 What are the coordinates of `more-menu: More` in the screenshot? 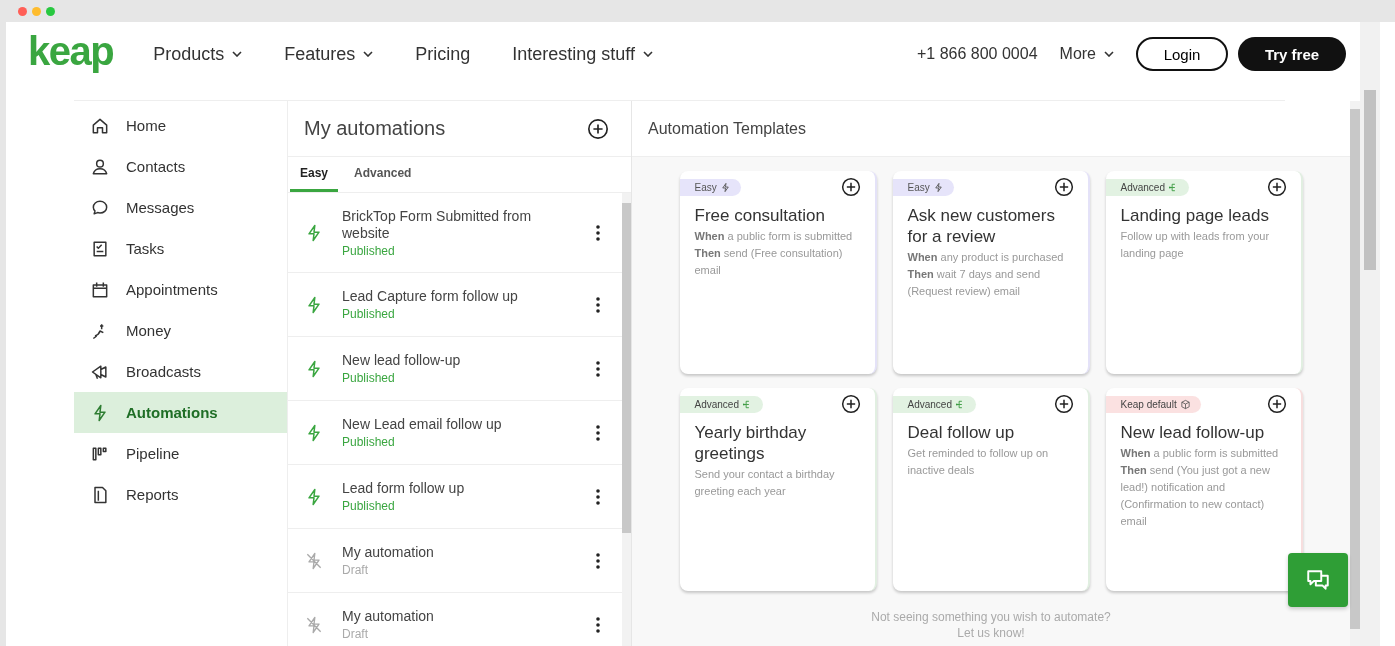 It's located at (1086, 54).